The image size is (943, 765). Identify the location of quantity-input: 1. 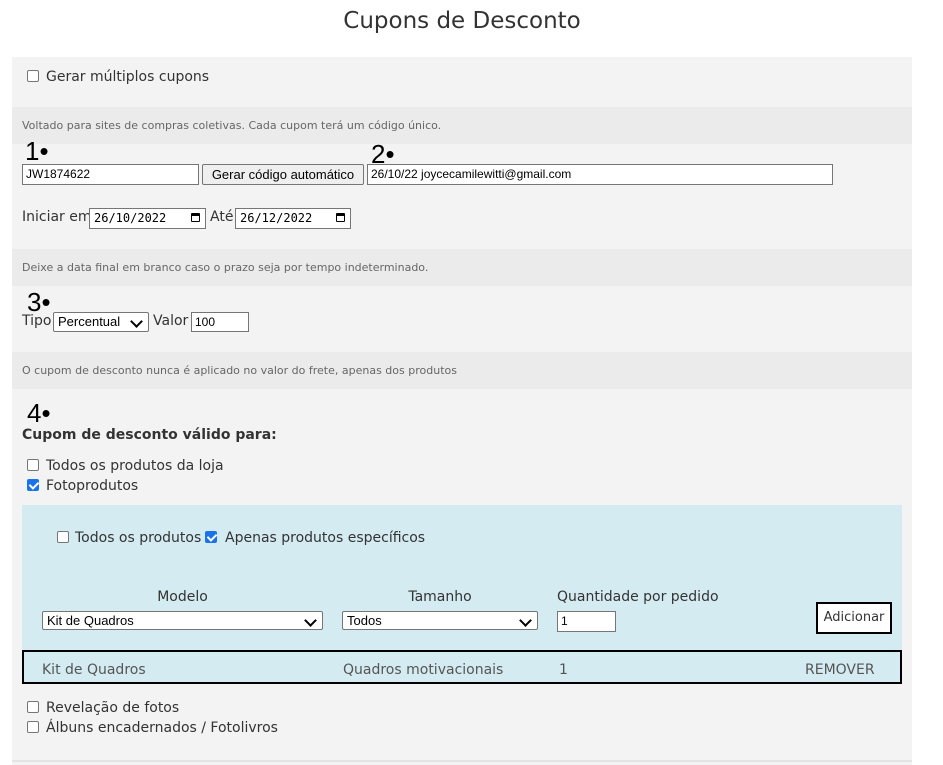
(586, 621).